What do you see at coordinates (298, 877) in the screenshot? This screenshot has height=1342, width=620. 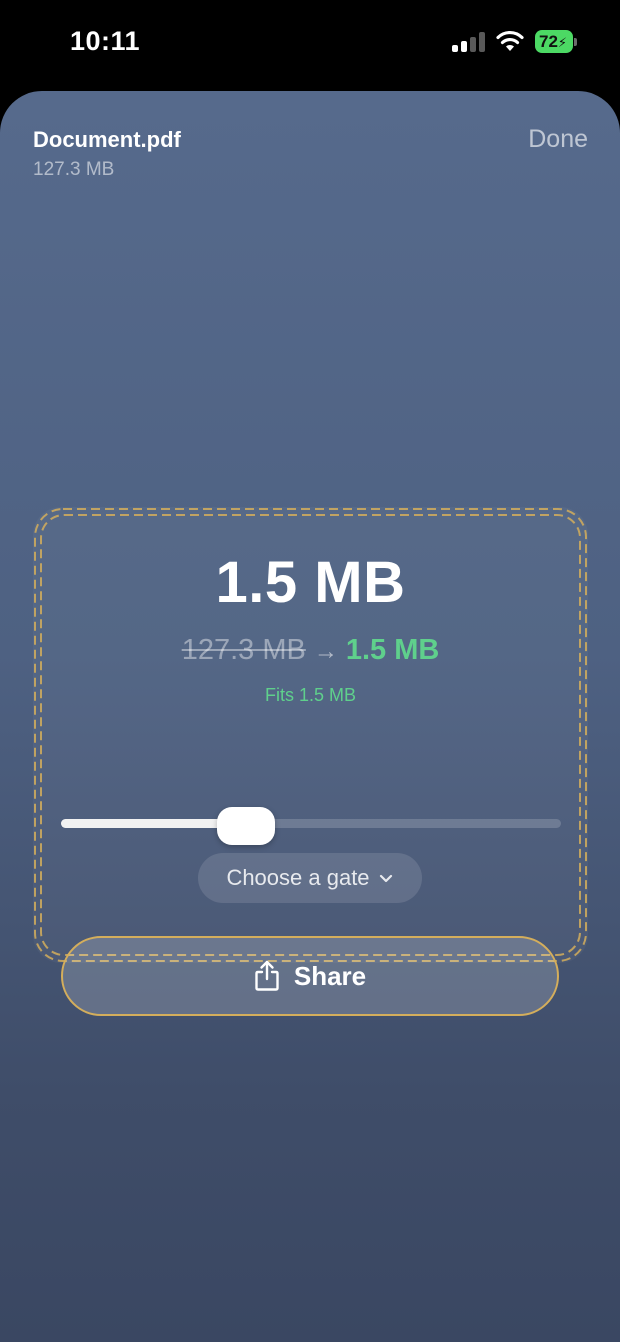 I see `gate-select-label: Choose a gate` at bounding box center [298, 877].